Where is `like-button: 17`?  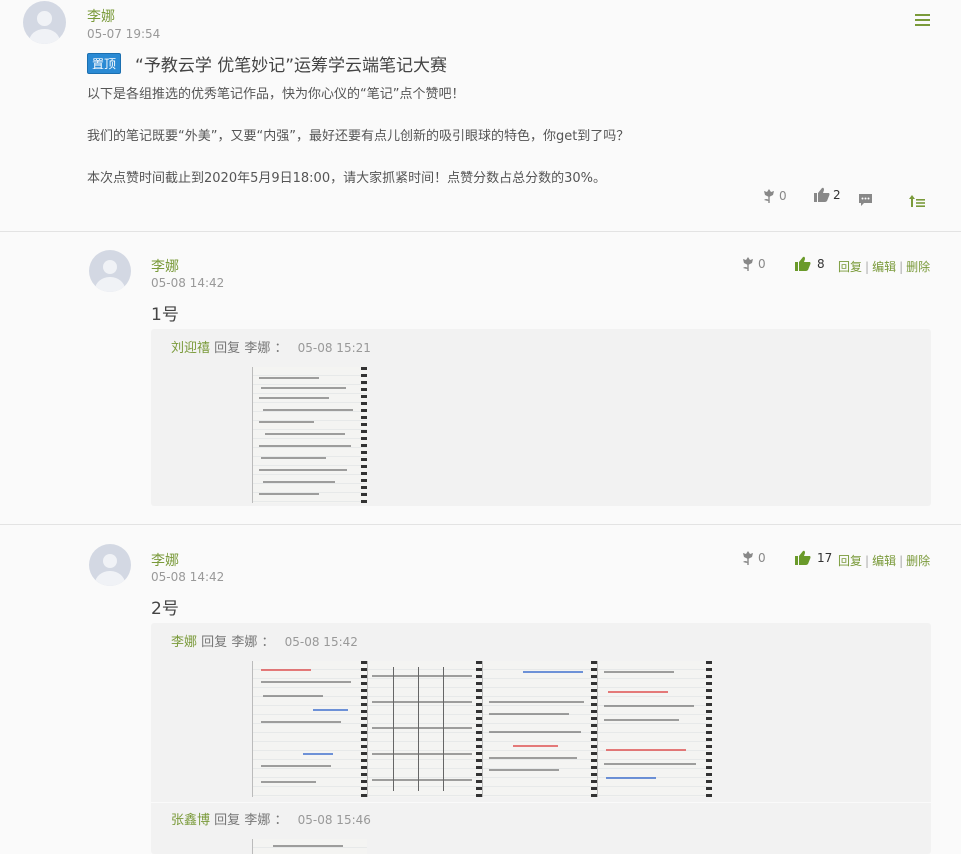
like-button: 17 is located at coordinates (813, 557).